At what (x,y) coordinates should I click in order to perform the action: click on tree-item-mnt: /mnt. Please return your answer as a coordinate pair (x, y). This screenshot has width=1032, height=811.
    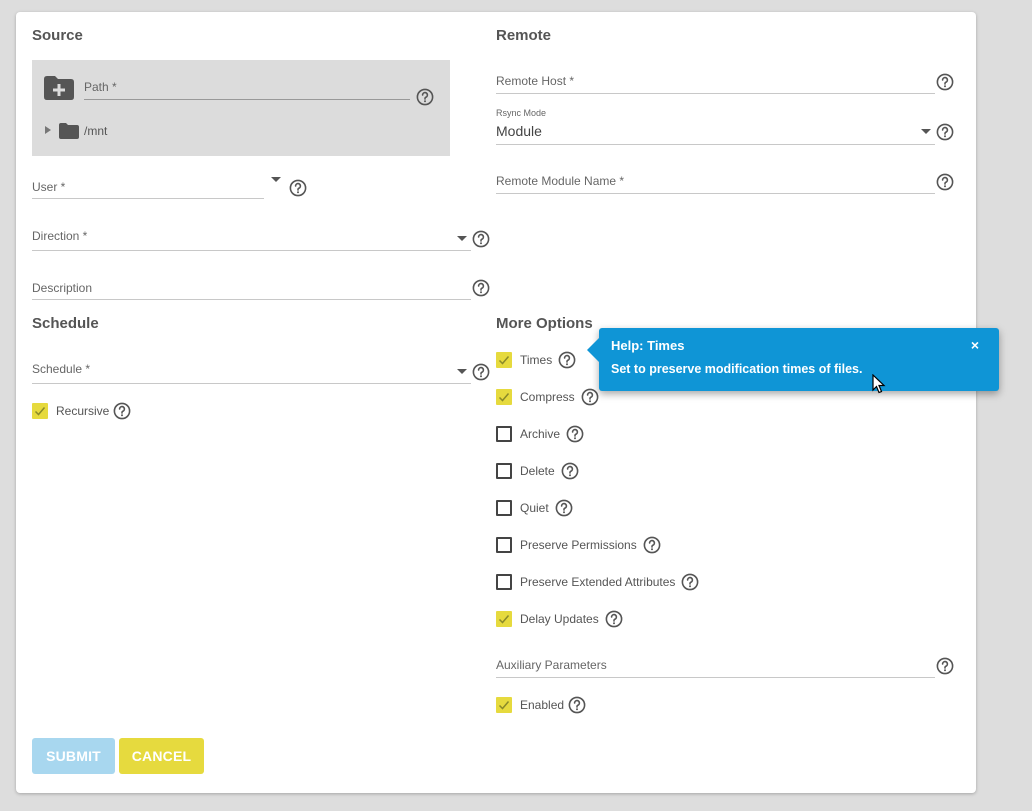
    Looking at the image, I should click on (95, 131).